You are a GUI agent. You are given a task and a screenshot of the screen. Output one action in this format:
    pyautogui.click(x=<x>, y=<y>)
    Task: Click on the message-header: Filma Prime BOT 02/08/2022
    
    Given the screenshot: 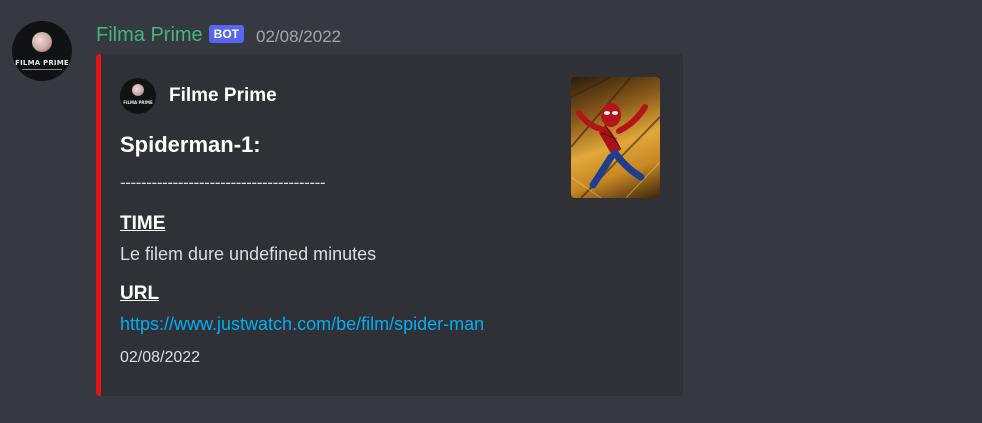 What is the action you would take?
    pyautogui.click(x=218, y=35)
    